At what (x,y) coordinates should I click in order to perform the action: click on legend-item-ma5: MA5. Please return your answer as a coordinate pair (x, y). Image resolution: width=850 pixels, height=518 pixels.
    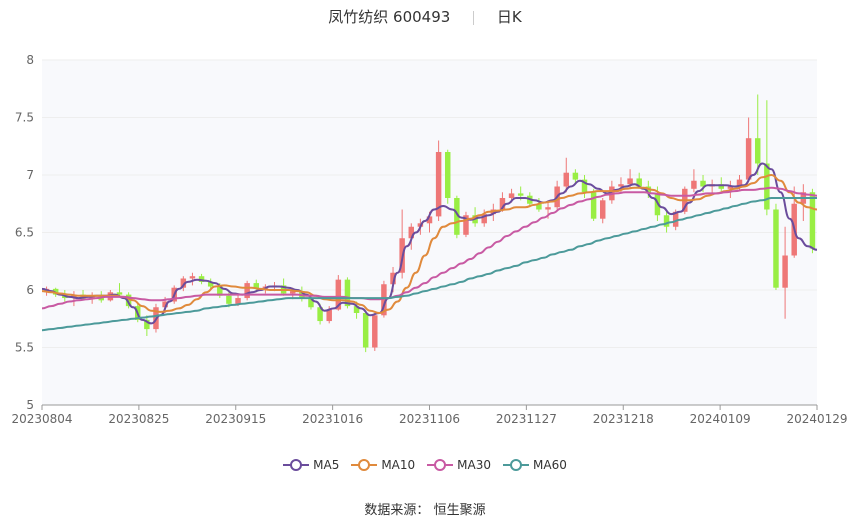
    Looking at the image, I should click on (311, 465).